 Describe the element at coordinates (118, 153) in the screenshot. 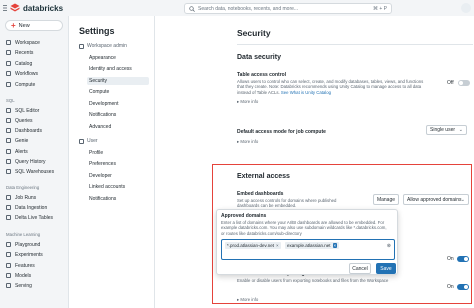

I see `settings-item-profile: Profile` at that location.